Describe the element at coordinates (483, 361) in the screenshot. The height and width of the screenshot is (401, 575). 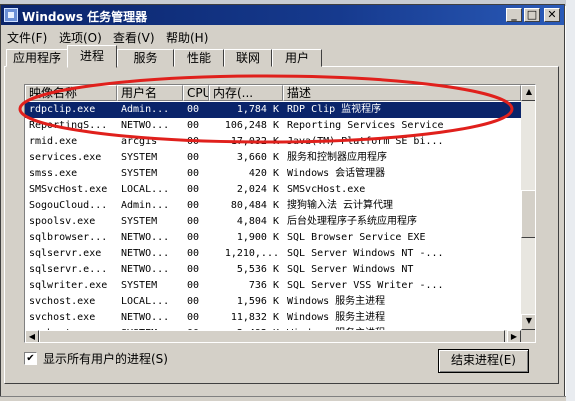
I see `end-process-button: 结束进程(E)` at that location.